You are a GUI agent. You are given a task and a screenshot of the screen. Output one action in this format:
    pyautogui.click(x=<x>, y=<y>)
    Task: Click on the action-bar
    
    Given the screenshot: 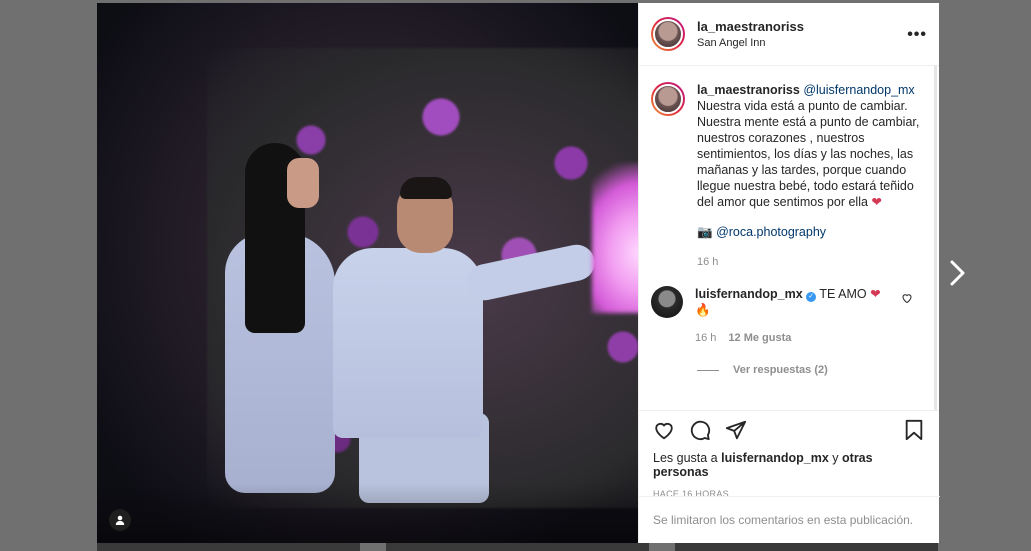 What is the action you would take?
    pyautogui.click(x=789, y=430)
    